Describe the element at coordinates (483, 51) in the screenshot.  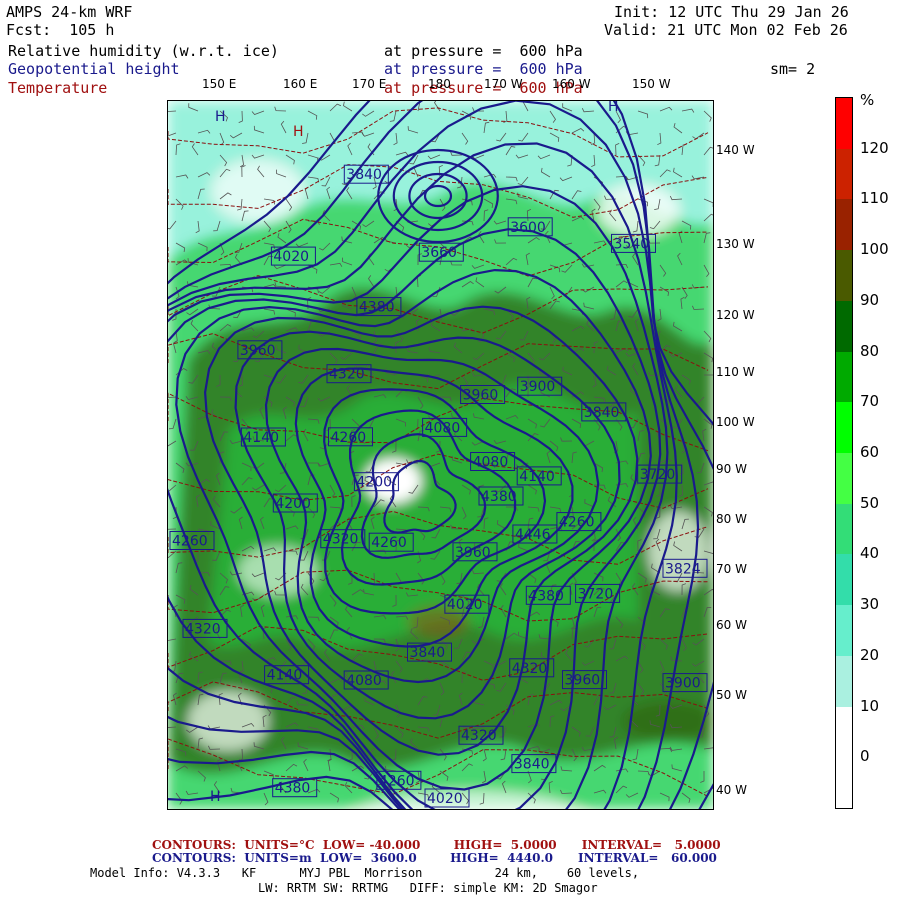
I see `field-rh-level: at pressure = 600 hPa` at that location.